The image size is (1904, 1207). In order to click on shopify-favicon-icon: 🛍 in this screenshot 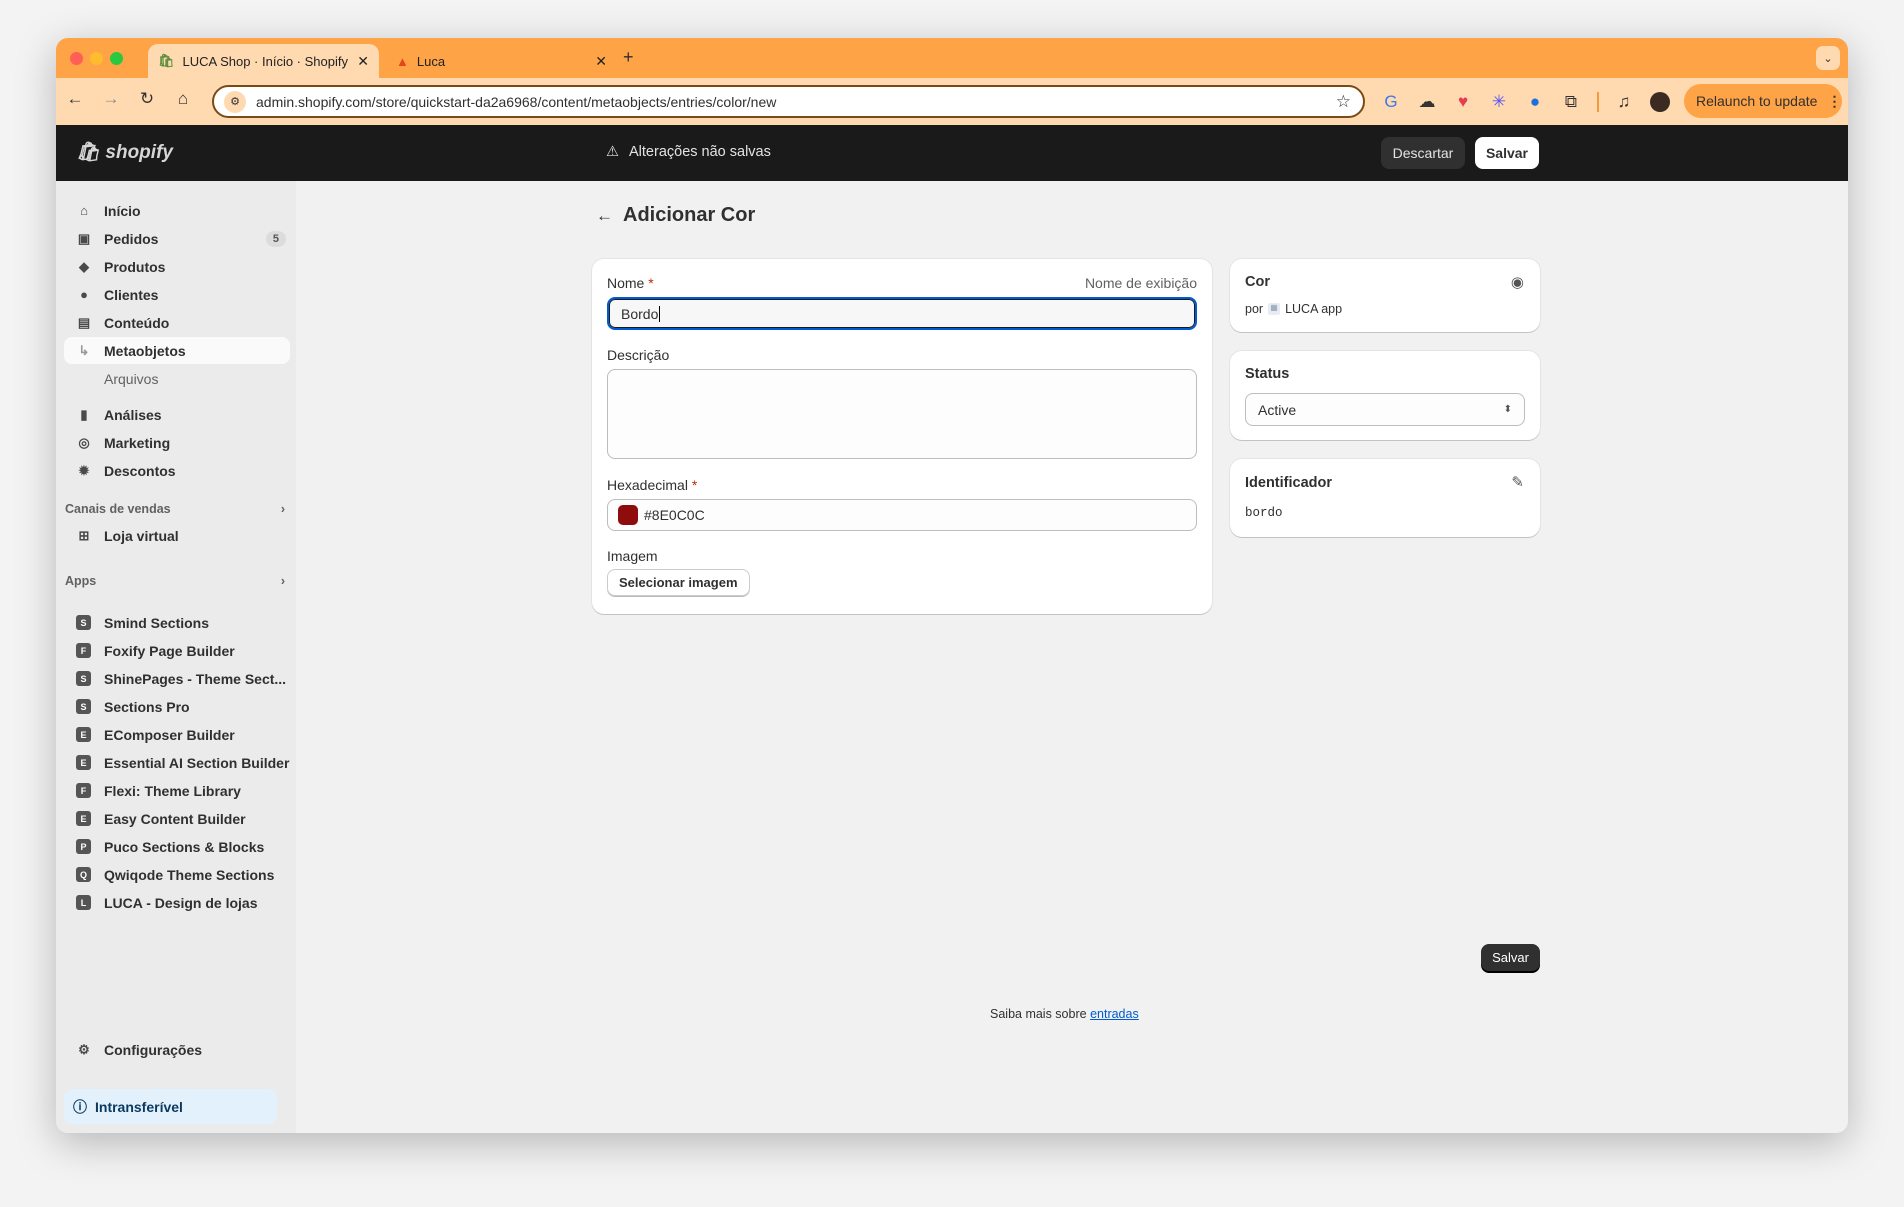, I will do `click(166, 60)`.